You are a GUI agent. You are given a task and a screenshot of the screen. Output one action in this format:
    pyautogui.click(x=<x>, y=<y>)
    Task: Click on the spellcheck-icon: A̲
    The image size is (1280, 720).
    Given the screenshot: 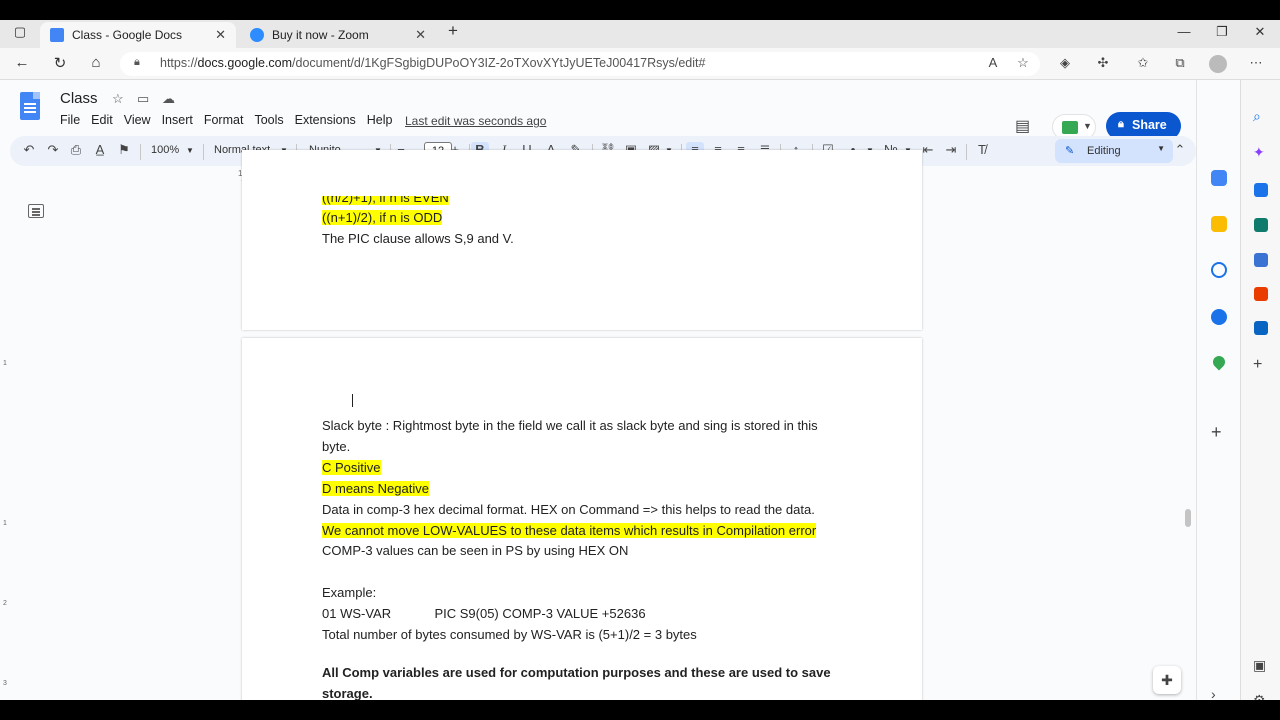 What is the action you would take?
    pyautogui.click(x=100, y=149)
    